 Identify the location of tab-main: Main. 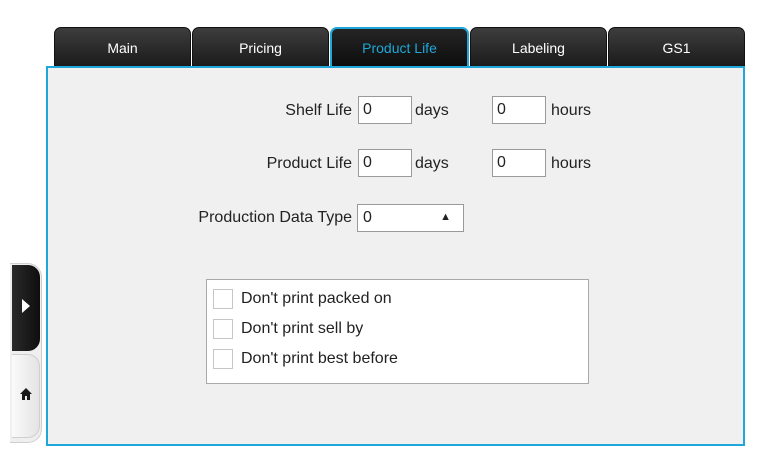
(122, 47).